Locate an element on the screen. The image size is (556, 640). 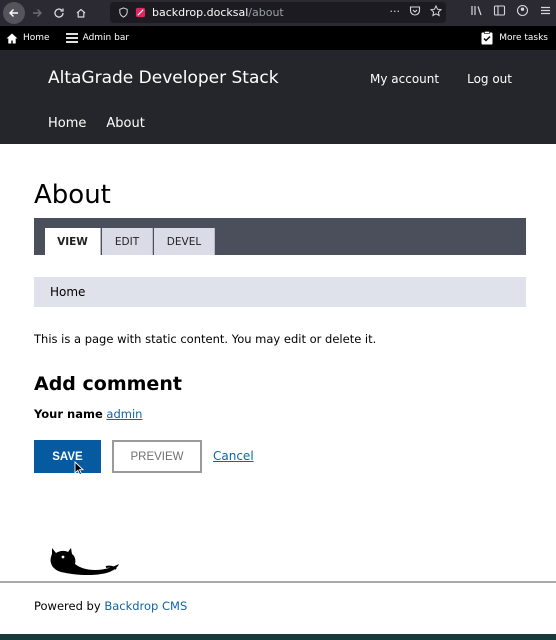
admin-home-link: Home is located at coordinates (28, 38).